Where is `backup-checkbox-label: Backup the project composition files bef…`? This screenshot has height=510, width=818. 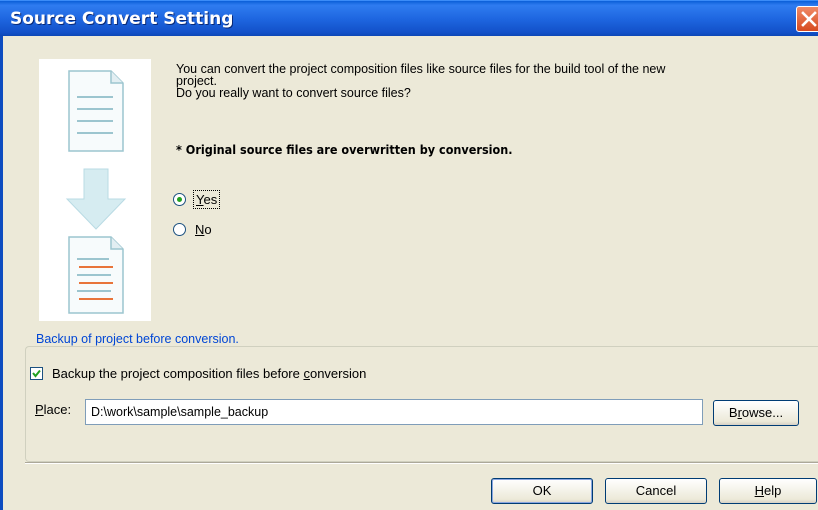 backup-checkbox-label: Backup the project composition files bef… is located at coordinates (209, 373).